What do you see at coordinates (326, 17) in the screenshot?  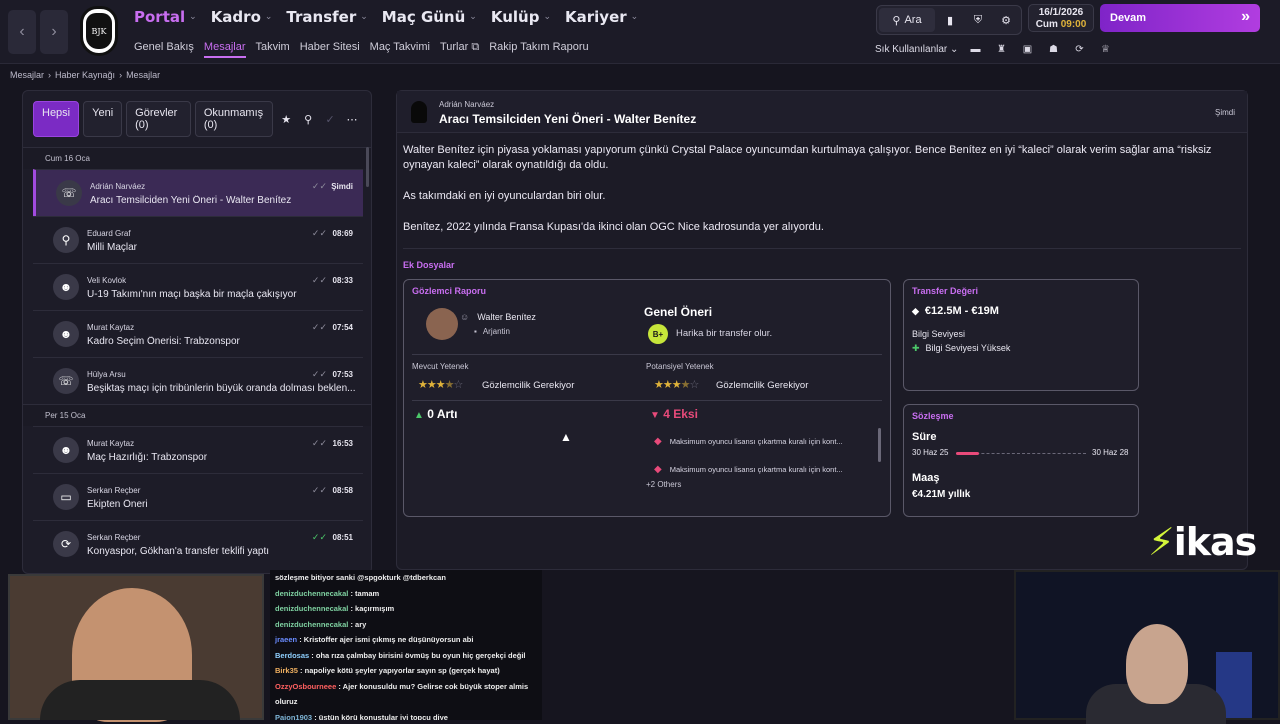 I see `nav-transfer: Transfer ⌄` at bounding box center [326, 17].